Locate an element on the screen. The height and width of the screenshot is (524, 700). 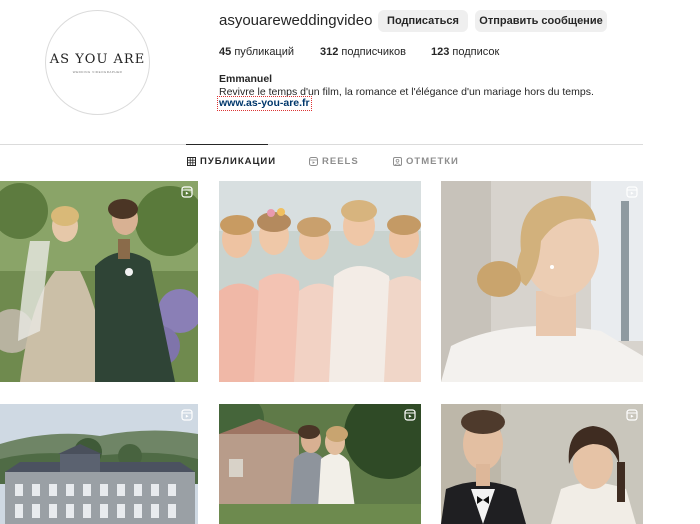
logo-text: AS YOU ARE is located at coordinates (97, 59).